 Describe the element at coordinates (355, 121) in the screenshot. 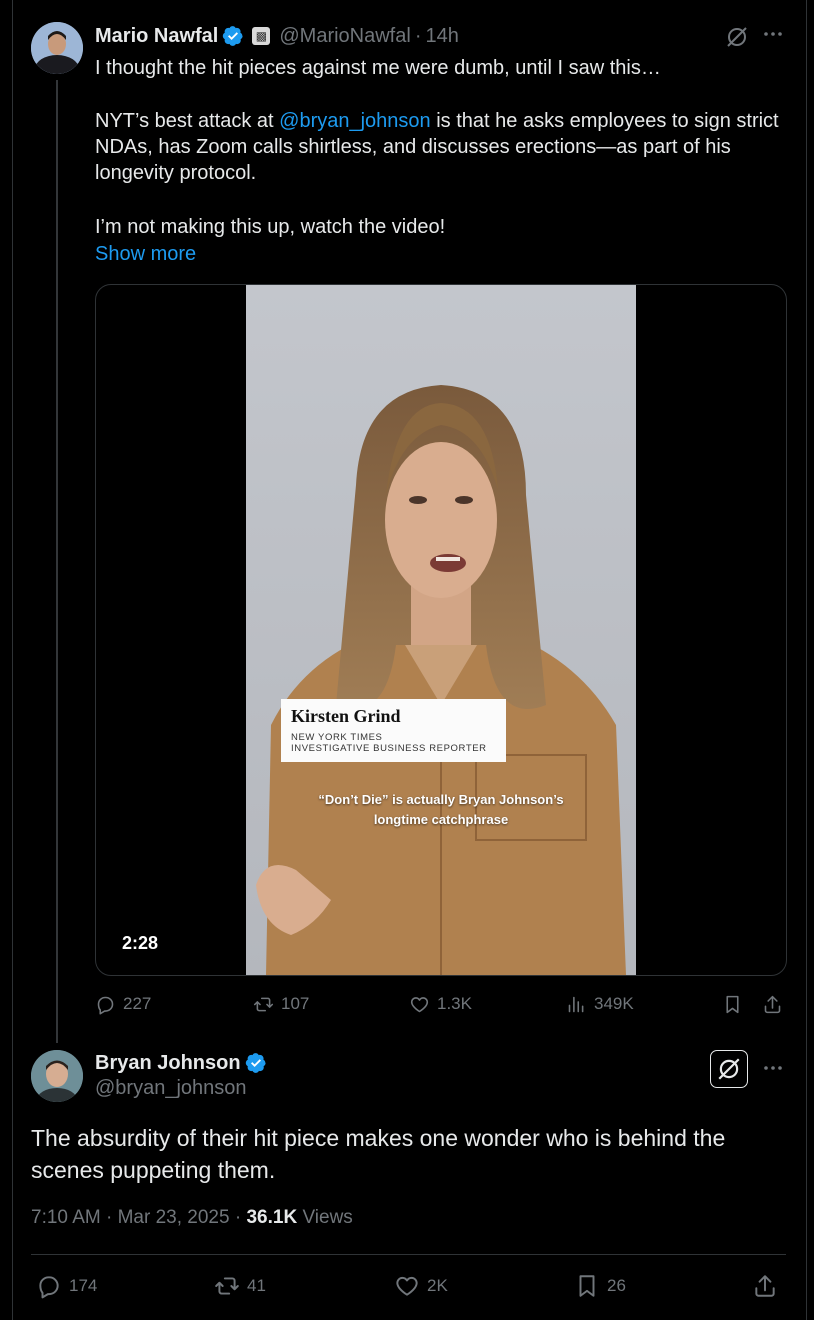

I see `mention-link: @bryan_johnson` at that location.